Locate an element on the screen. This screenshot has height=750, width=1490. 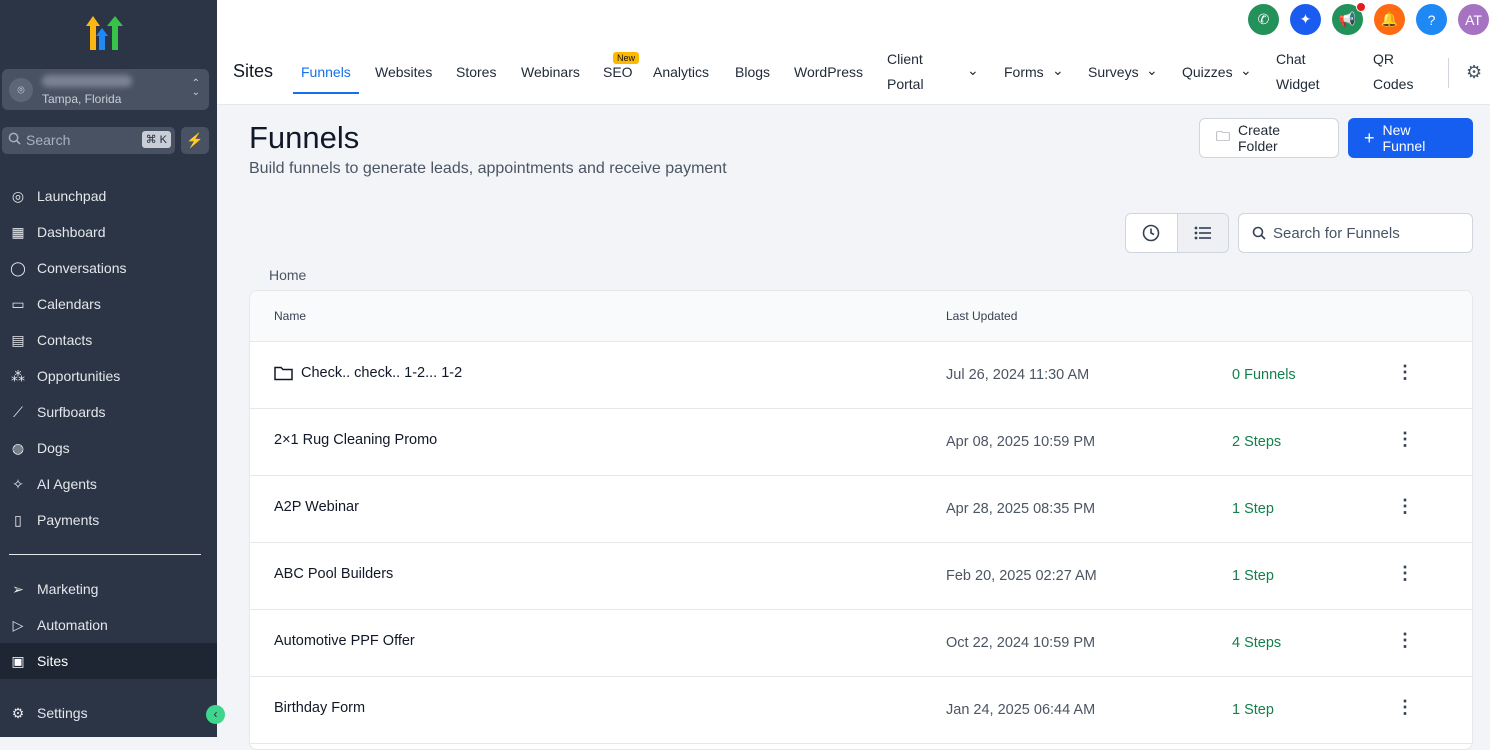
ai-sparkle-icon: ✦ is located at coordinates (1305, 19).